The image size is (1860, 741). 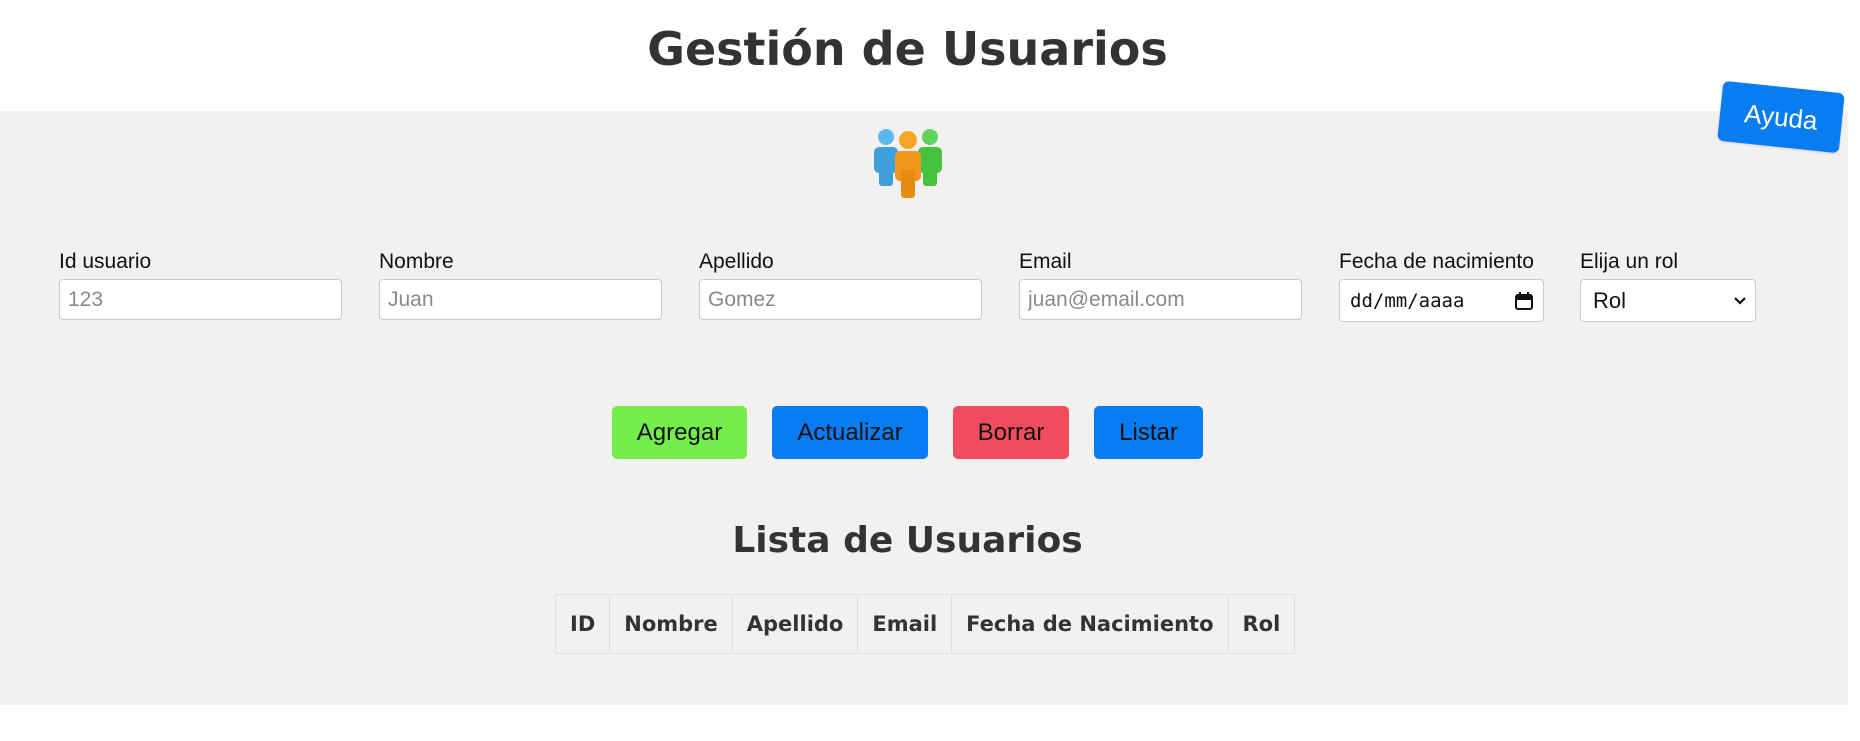 I want to click on field-apellido: Apellido, so click(x=840, y=284).